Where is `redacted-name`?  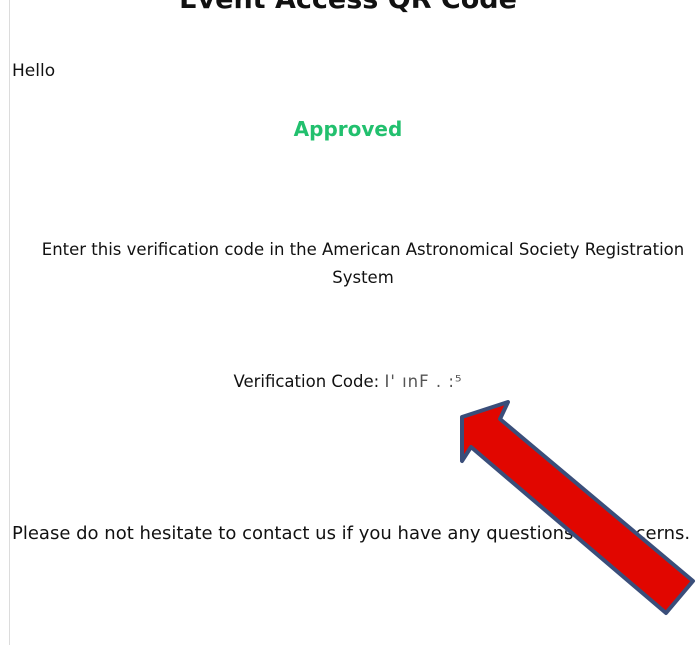 redacted-name is located at coordinates (105, 69).